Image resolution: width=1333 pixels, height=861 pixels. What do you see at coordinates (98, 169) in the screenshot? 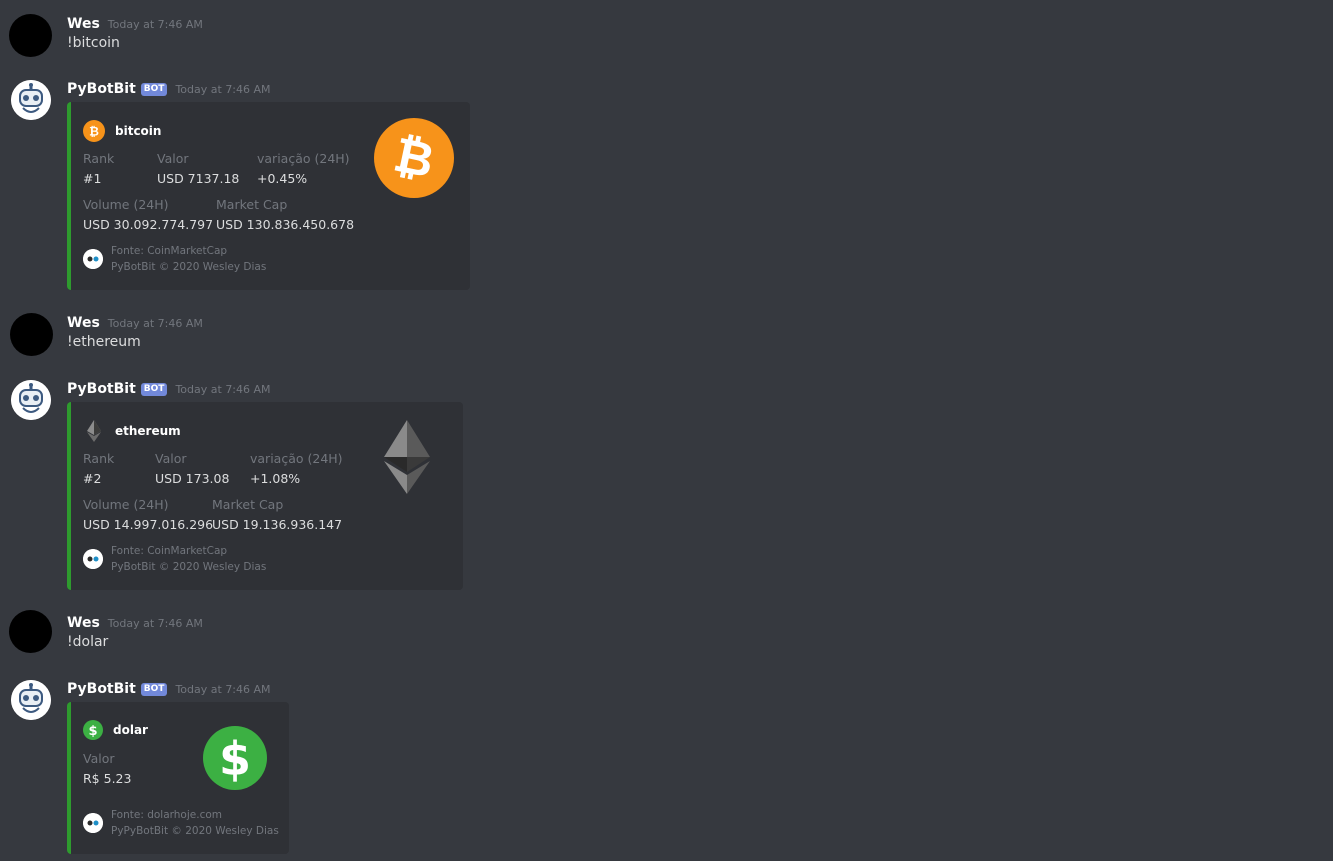
I see `field-rank: Rank #1` at bounding box center [98, 169].